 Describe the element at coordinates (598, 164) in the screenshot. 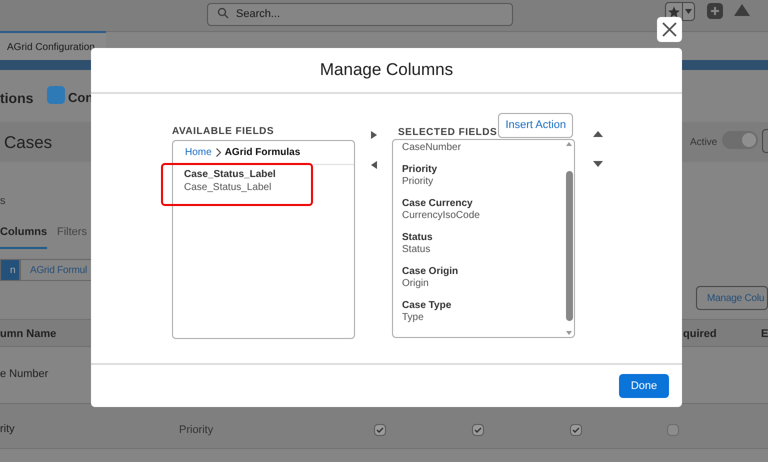

I see `move-down-button` at that location.